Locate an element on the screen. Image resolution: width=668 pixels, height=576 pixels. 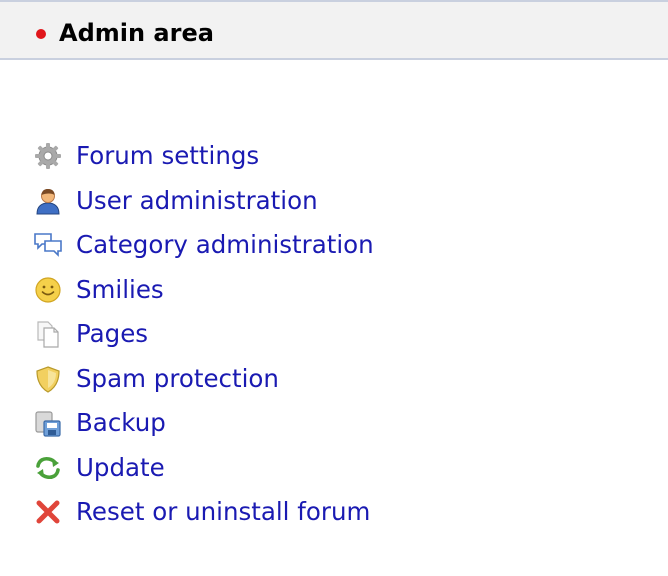
refresh-icon is located at coordinates (48, 468).